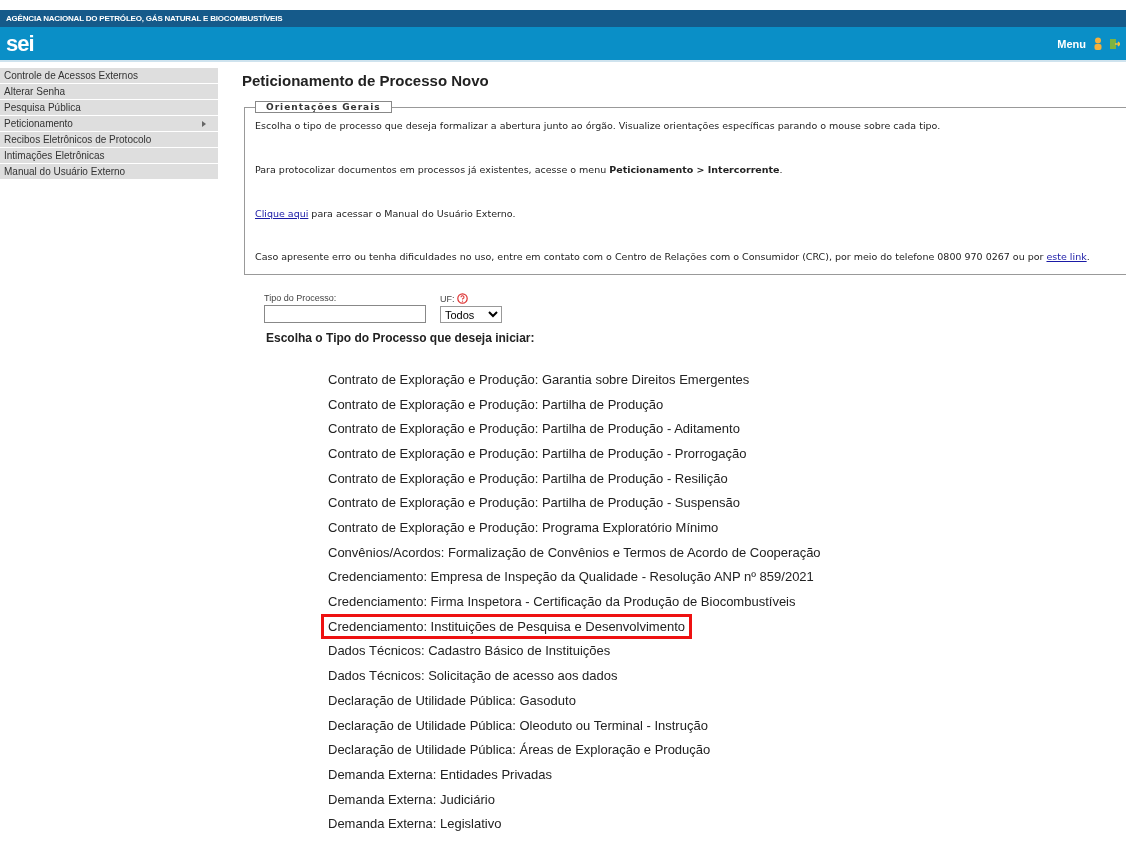  Describe the element at coordinates (1066, 257) in the screenshot. I see `link: este link` at that location.